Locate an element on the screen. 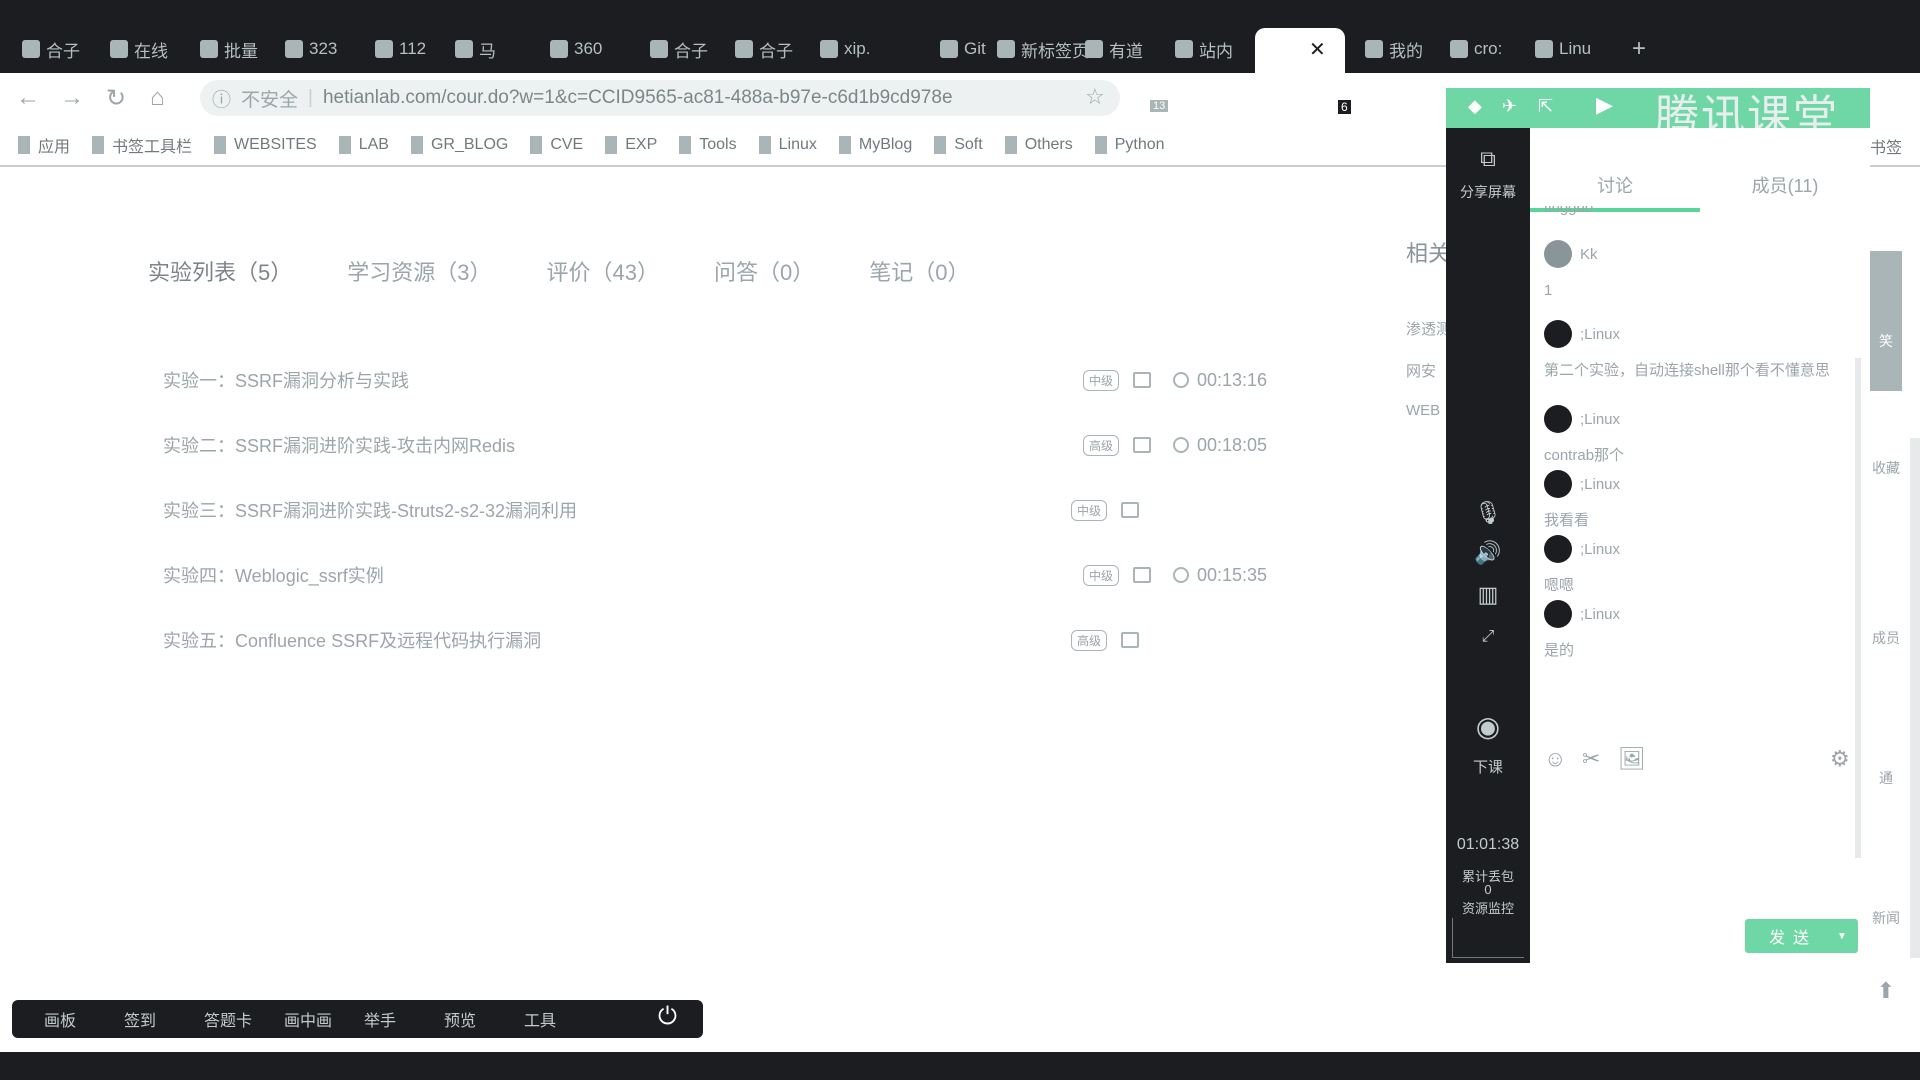 This screenshot has width=1920, height=1080. bookmark-item: WEBSITES is located at coordinates (265, 145).